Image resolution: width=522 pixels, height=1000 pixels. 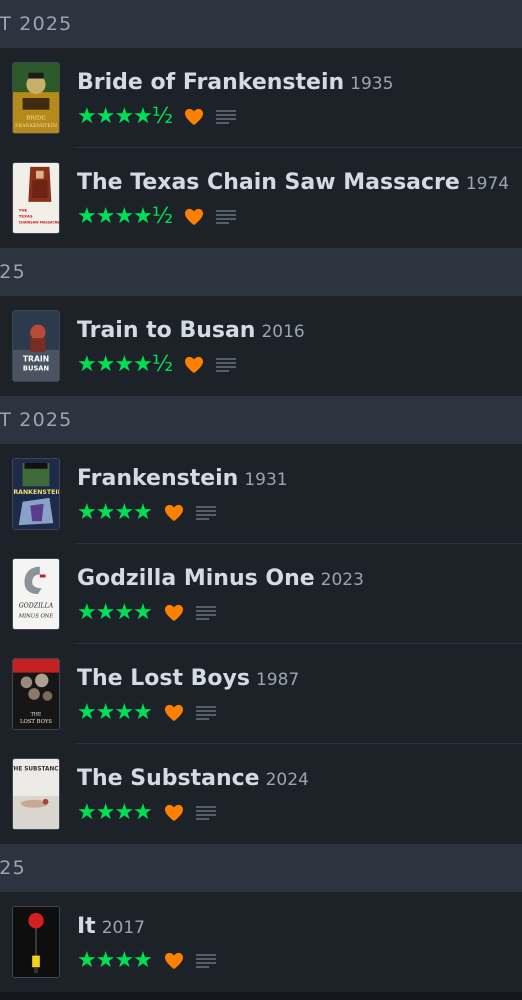 I want to click on diary-entry-the-substance: THE SUBSTANCE The Substance2024 ★★★★, so click(x=261, y=794).